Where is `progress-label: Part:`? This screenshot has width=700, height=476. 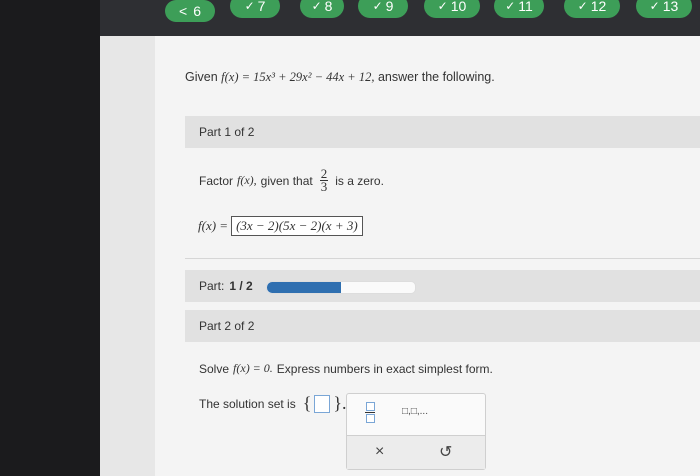 progress-label: Part: is located at coordinates (212, 286).